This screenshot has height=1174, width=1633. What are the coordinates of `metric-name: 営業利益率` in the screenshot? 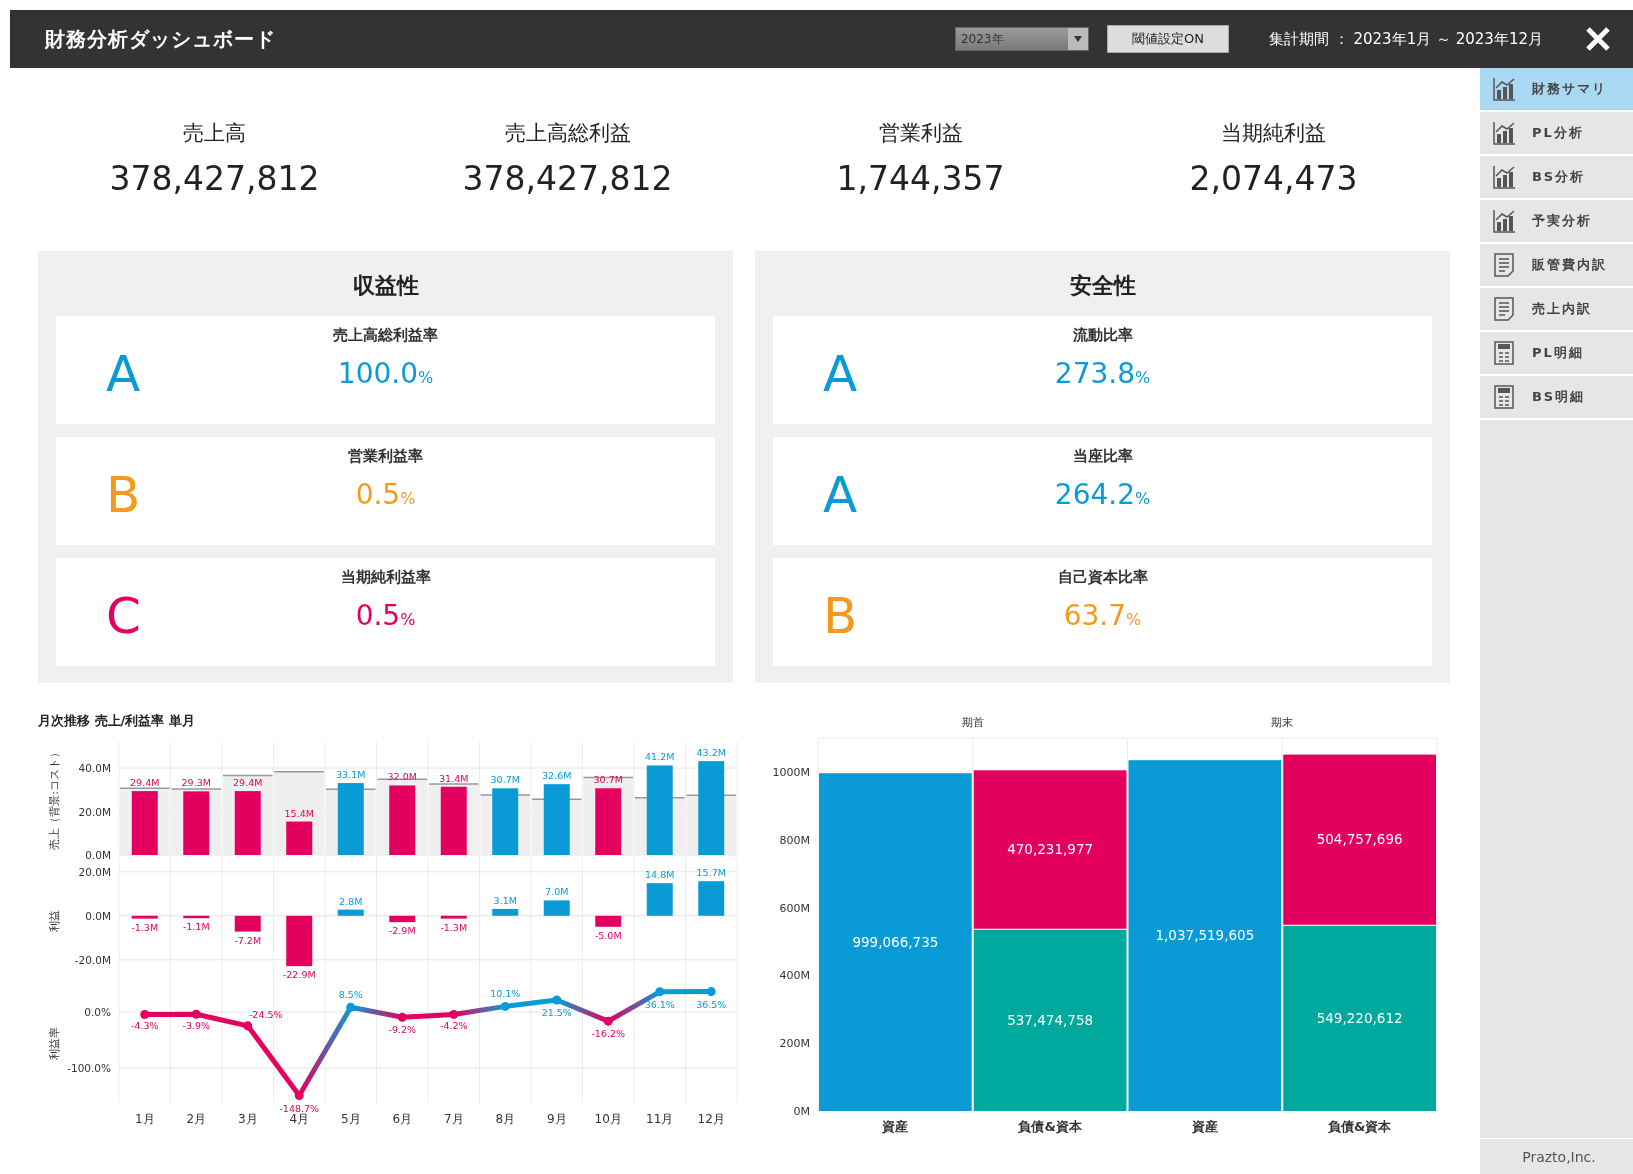 It's located at (385, 456).